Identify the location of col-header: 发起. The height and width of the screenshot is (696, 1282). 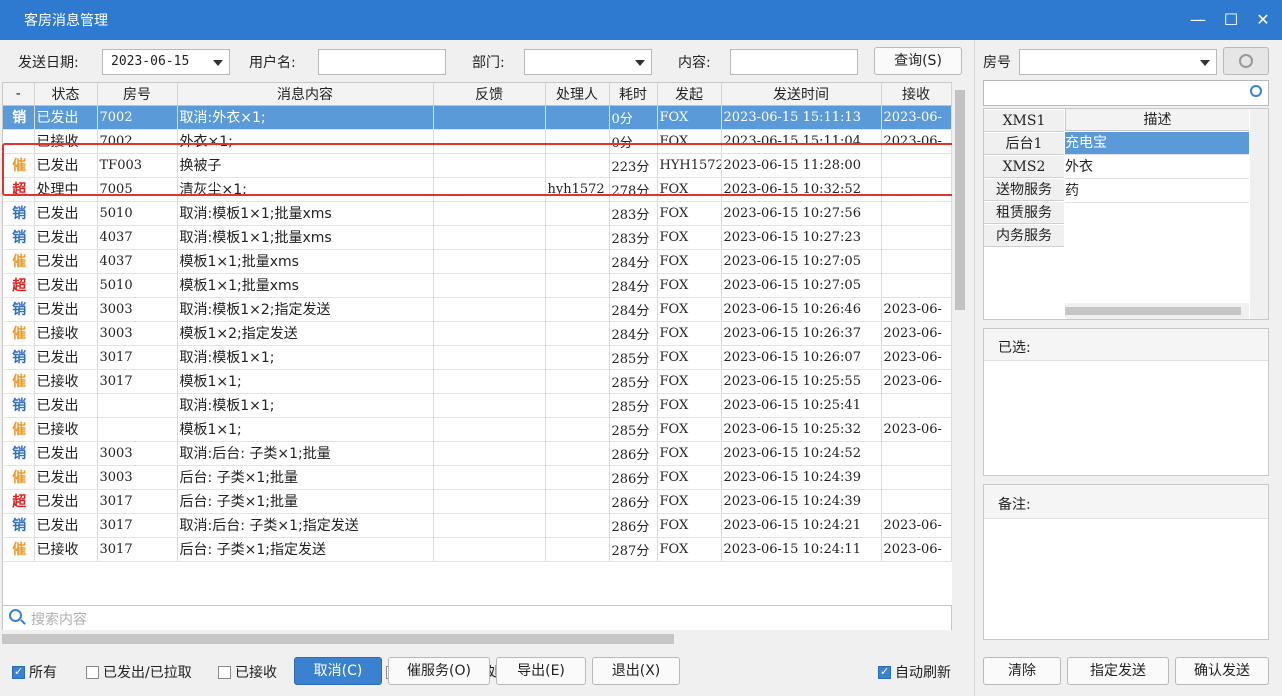
(689, 94).